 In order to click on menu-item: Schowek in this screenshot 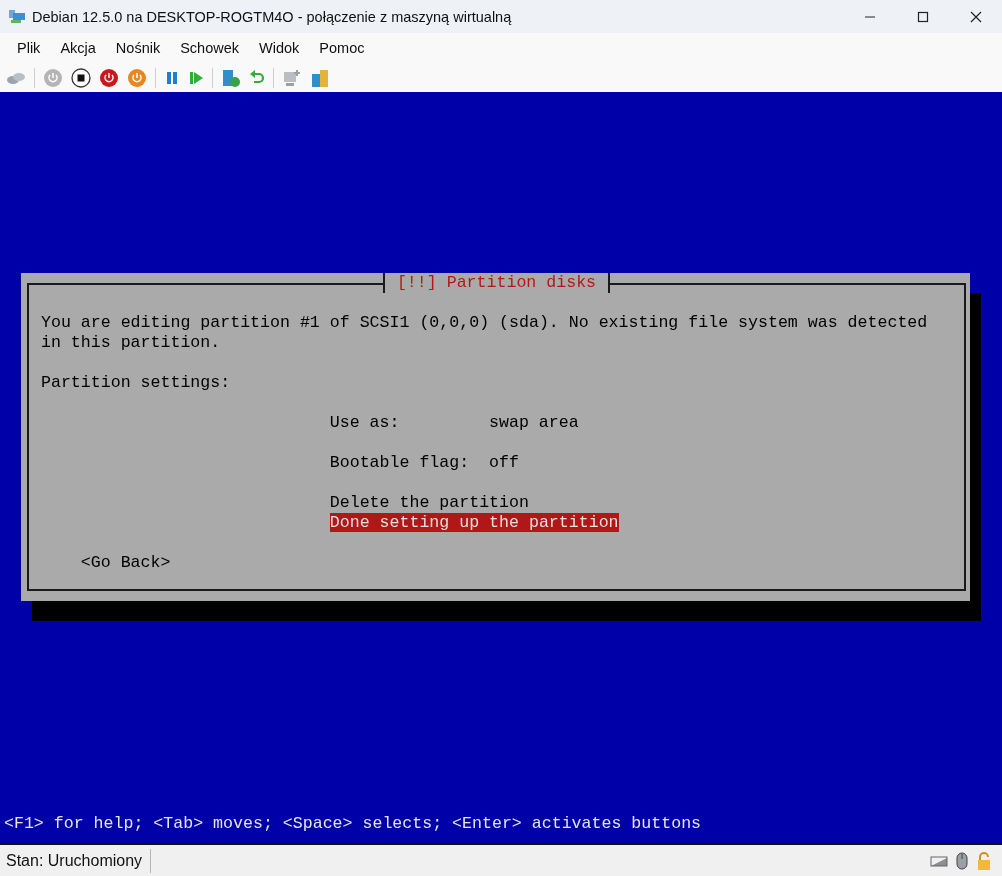, I will do `click(208, 48)`.